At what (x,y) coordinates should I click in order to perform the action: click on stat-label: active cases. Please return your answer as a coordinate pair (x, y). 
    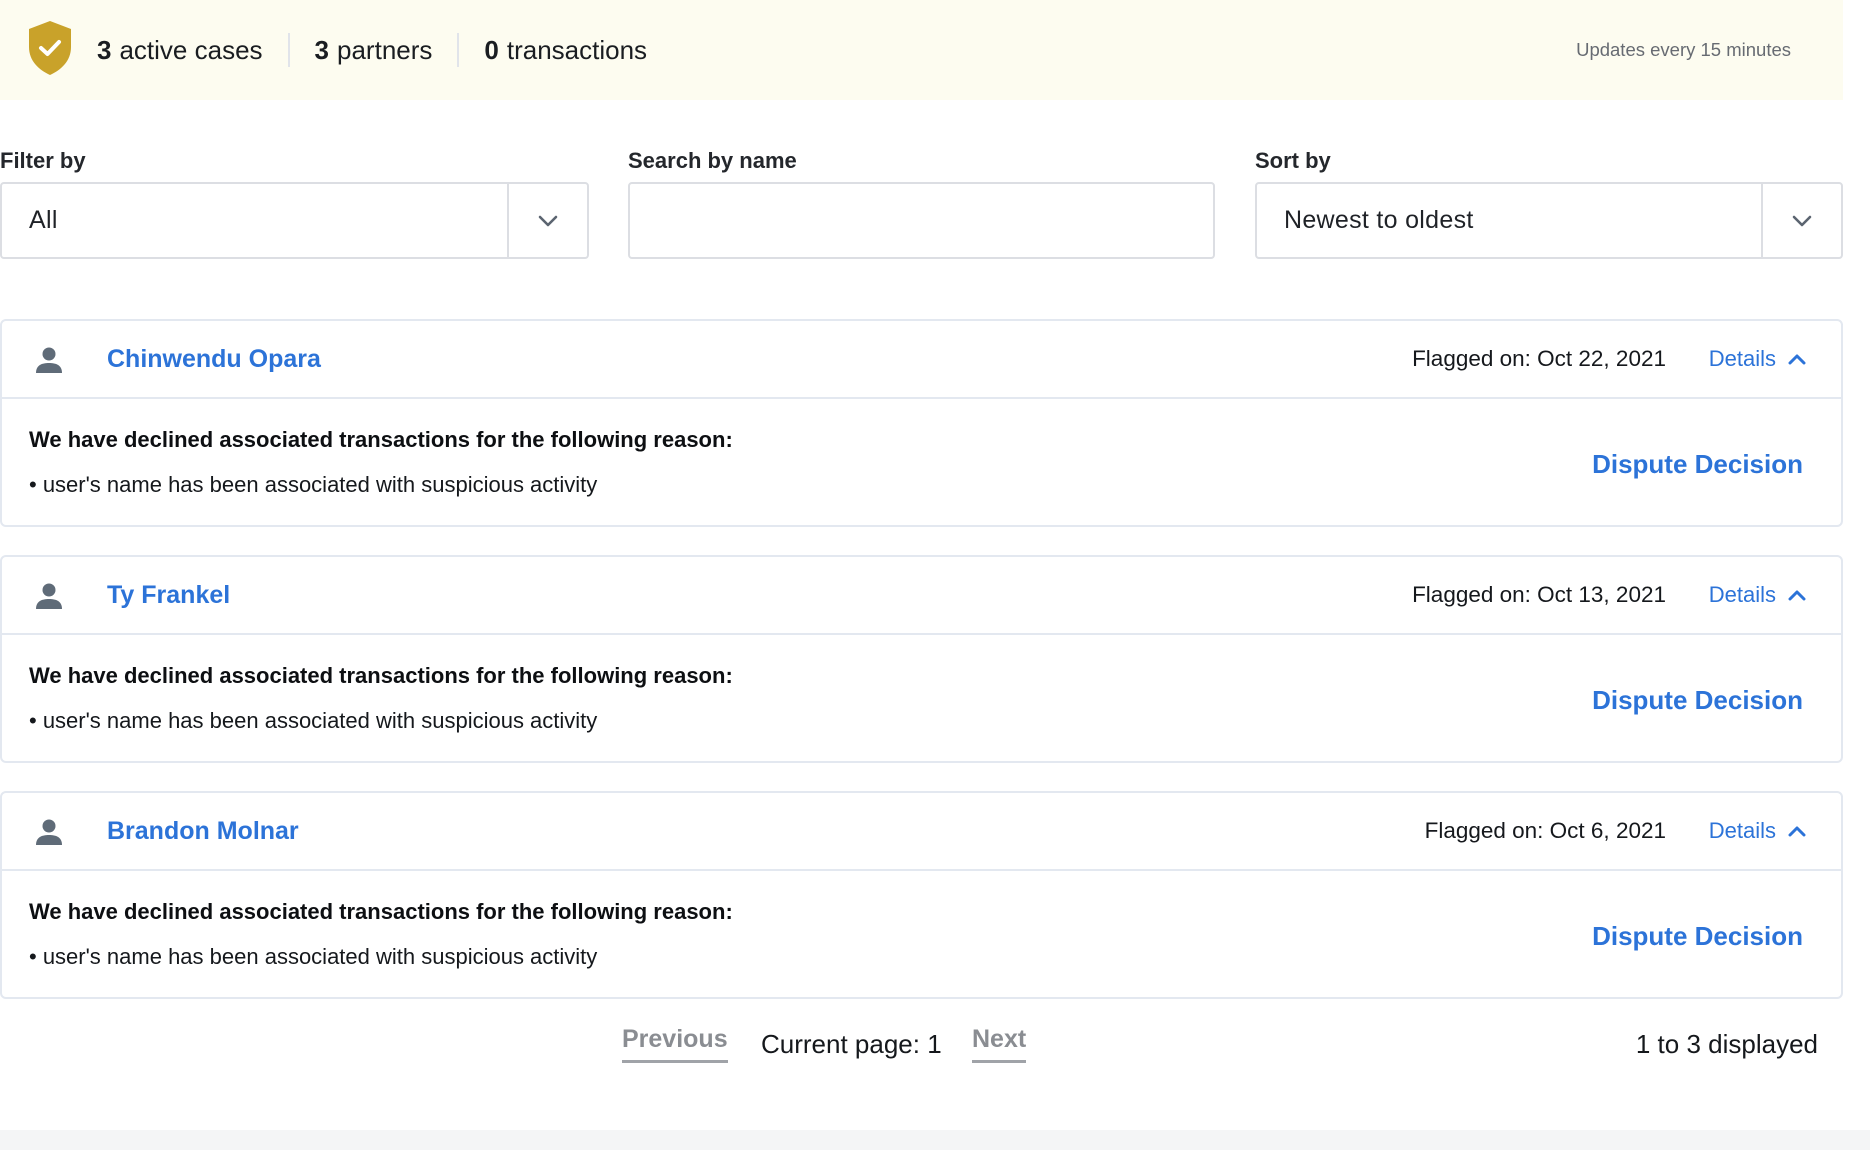
    Looking at the image, I should click on (191, 49).